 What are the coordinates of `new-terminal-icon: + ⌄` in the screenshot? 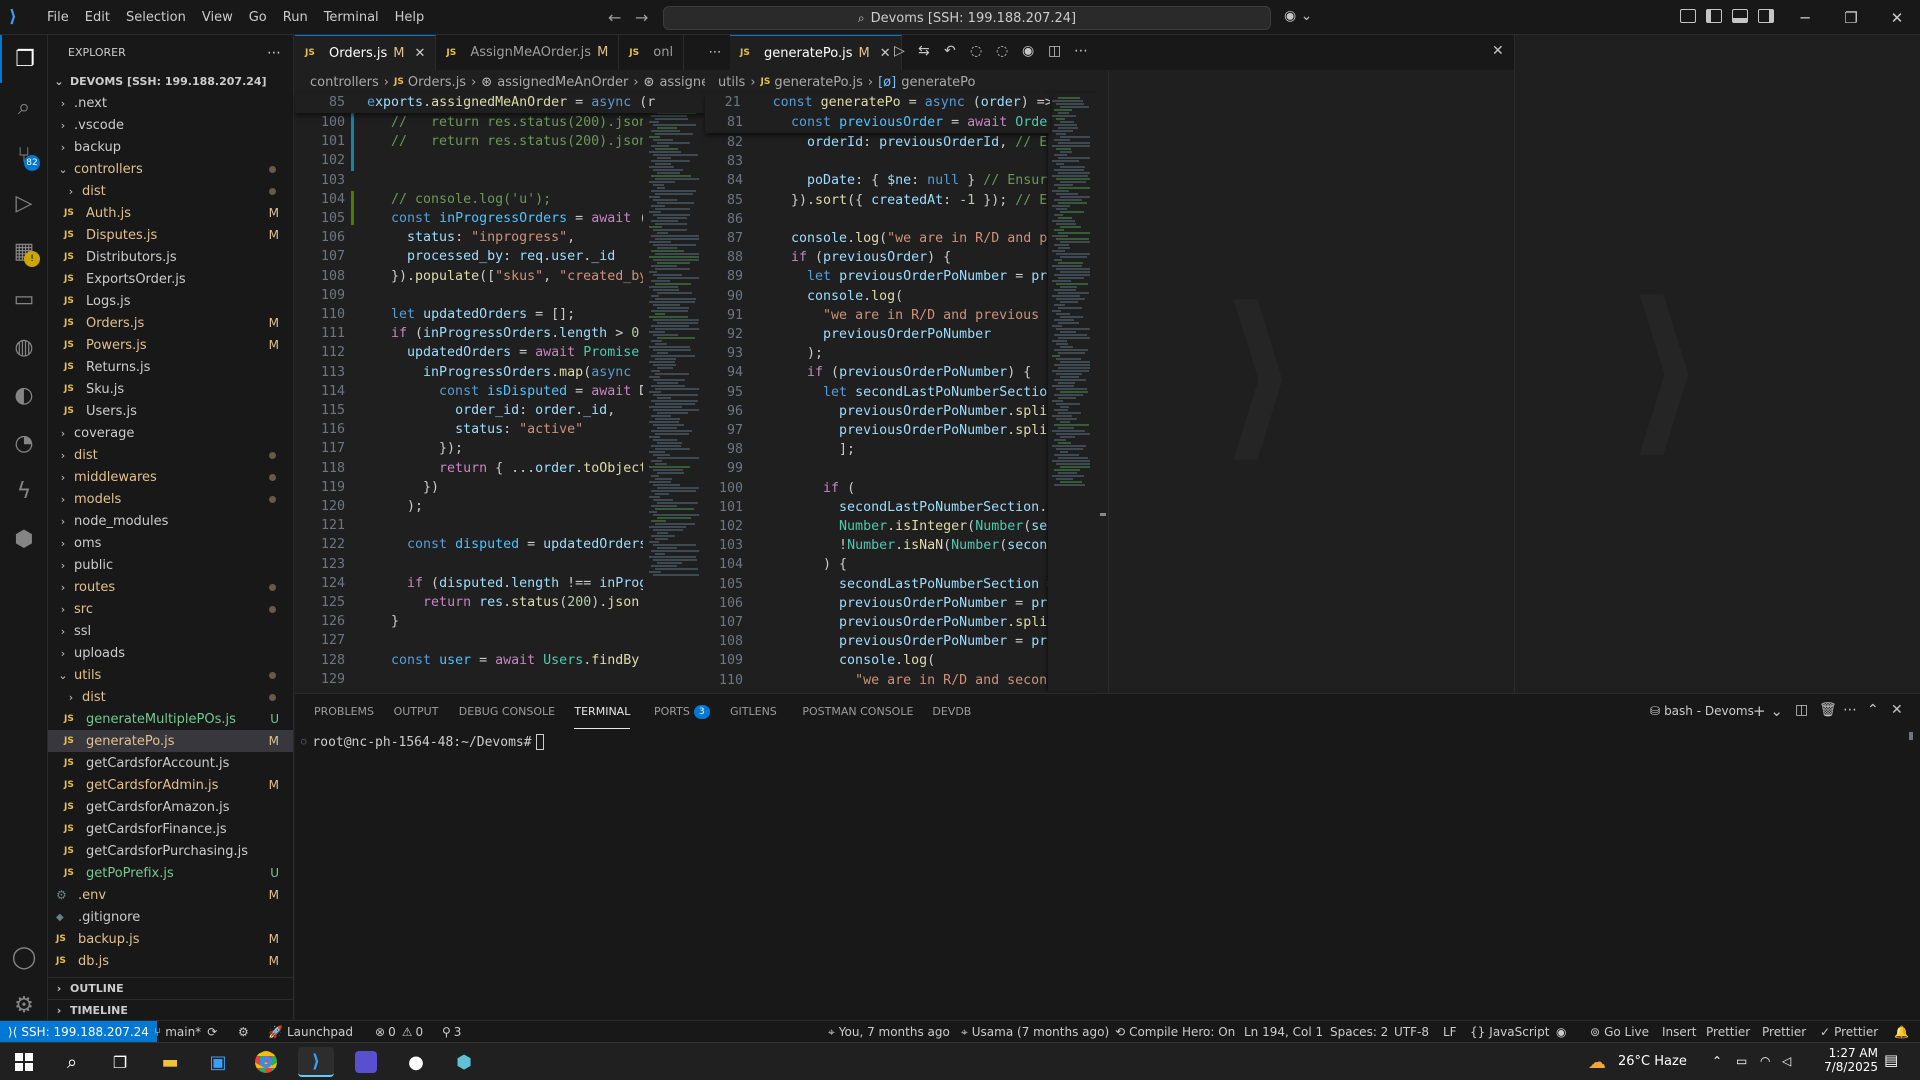 It's located at (1768, 711).